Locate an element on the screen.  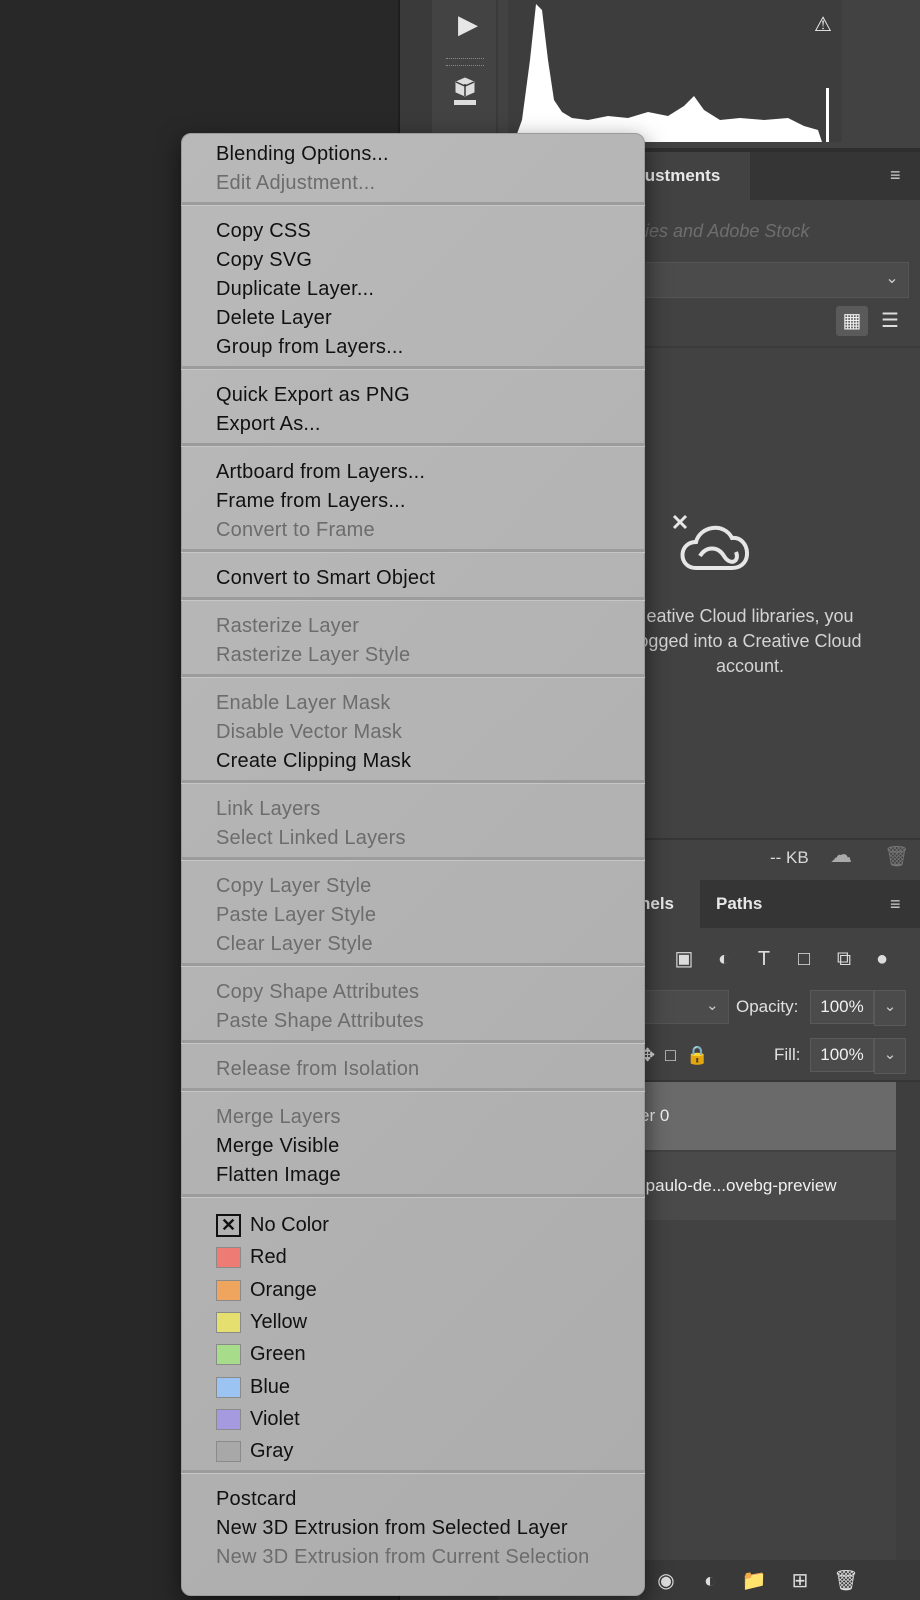
menu-item-select-linked-layers: Select Linked Layers is located at coordinates (311, 838).